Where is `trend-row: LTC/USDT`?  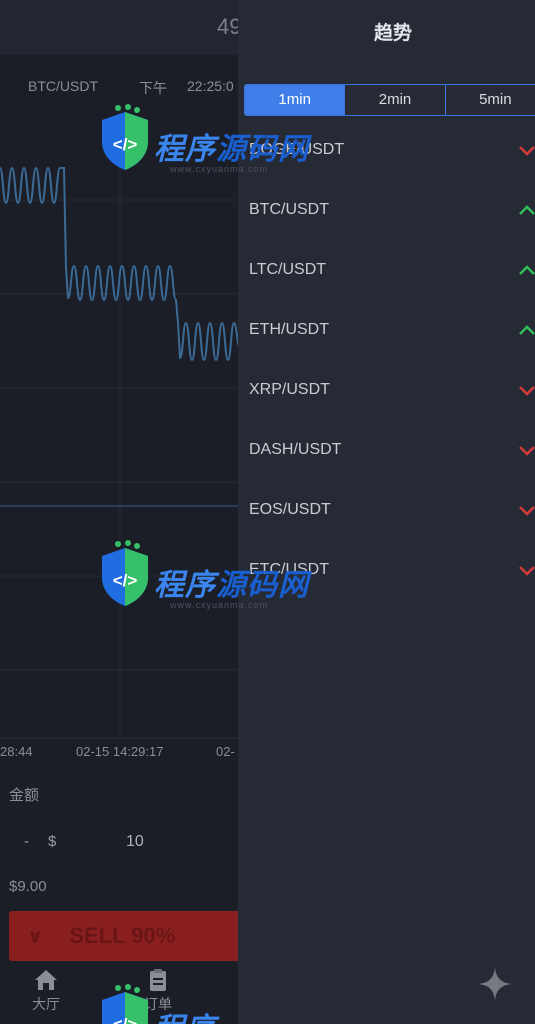
trend-row: LTC/USDT is located at coordinates (386, 291).